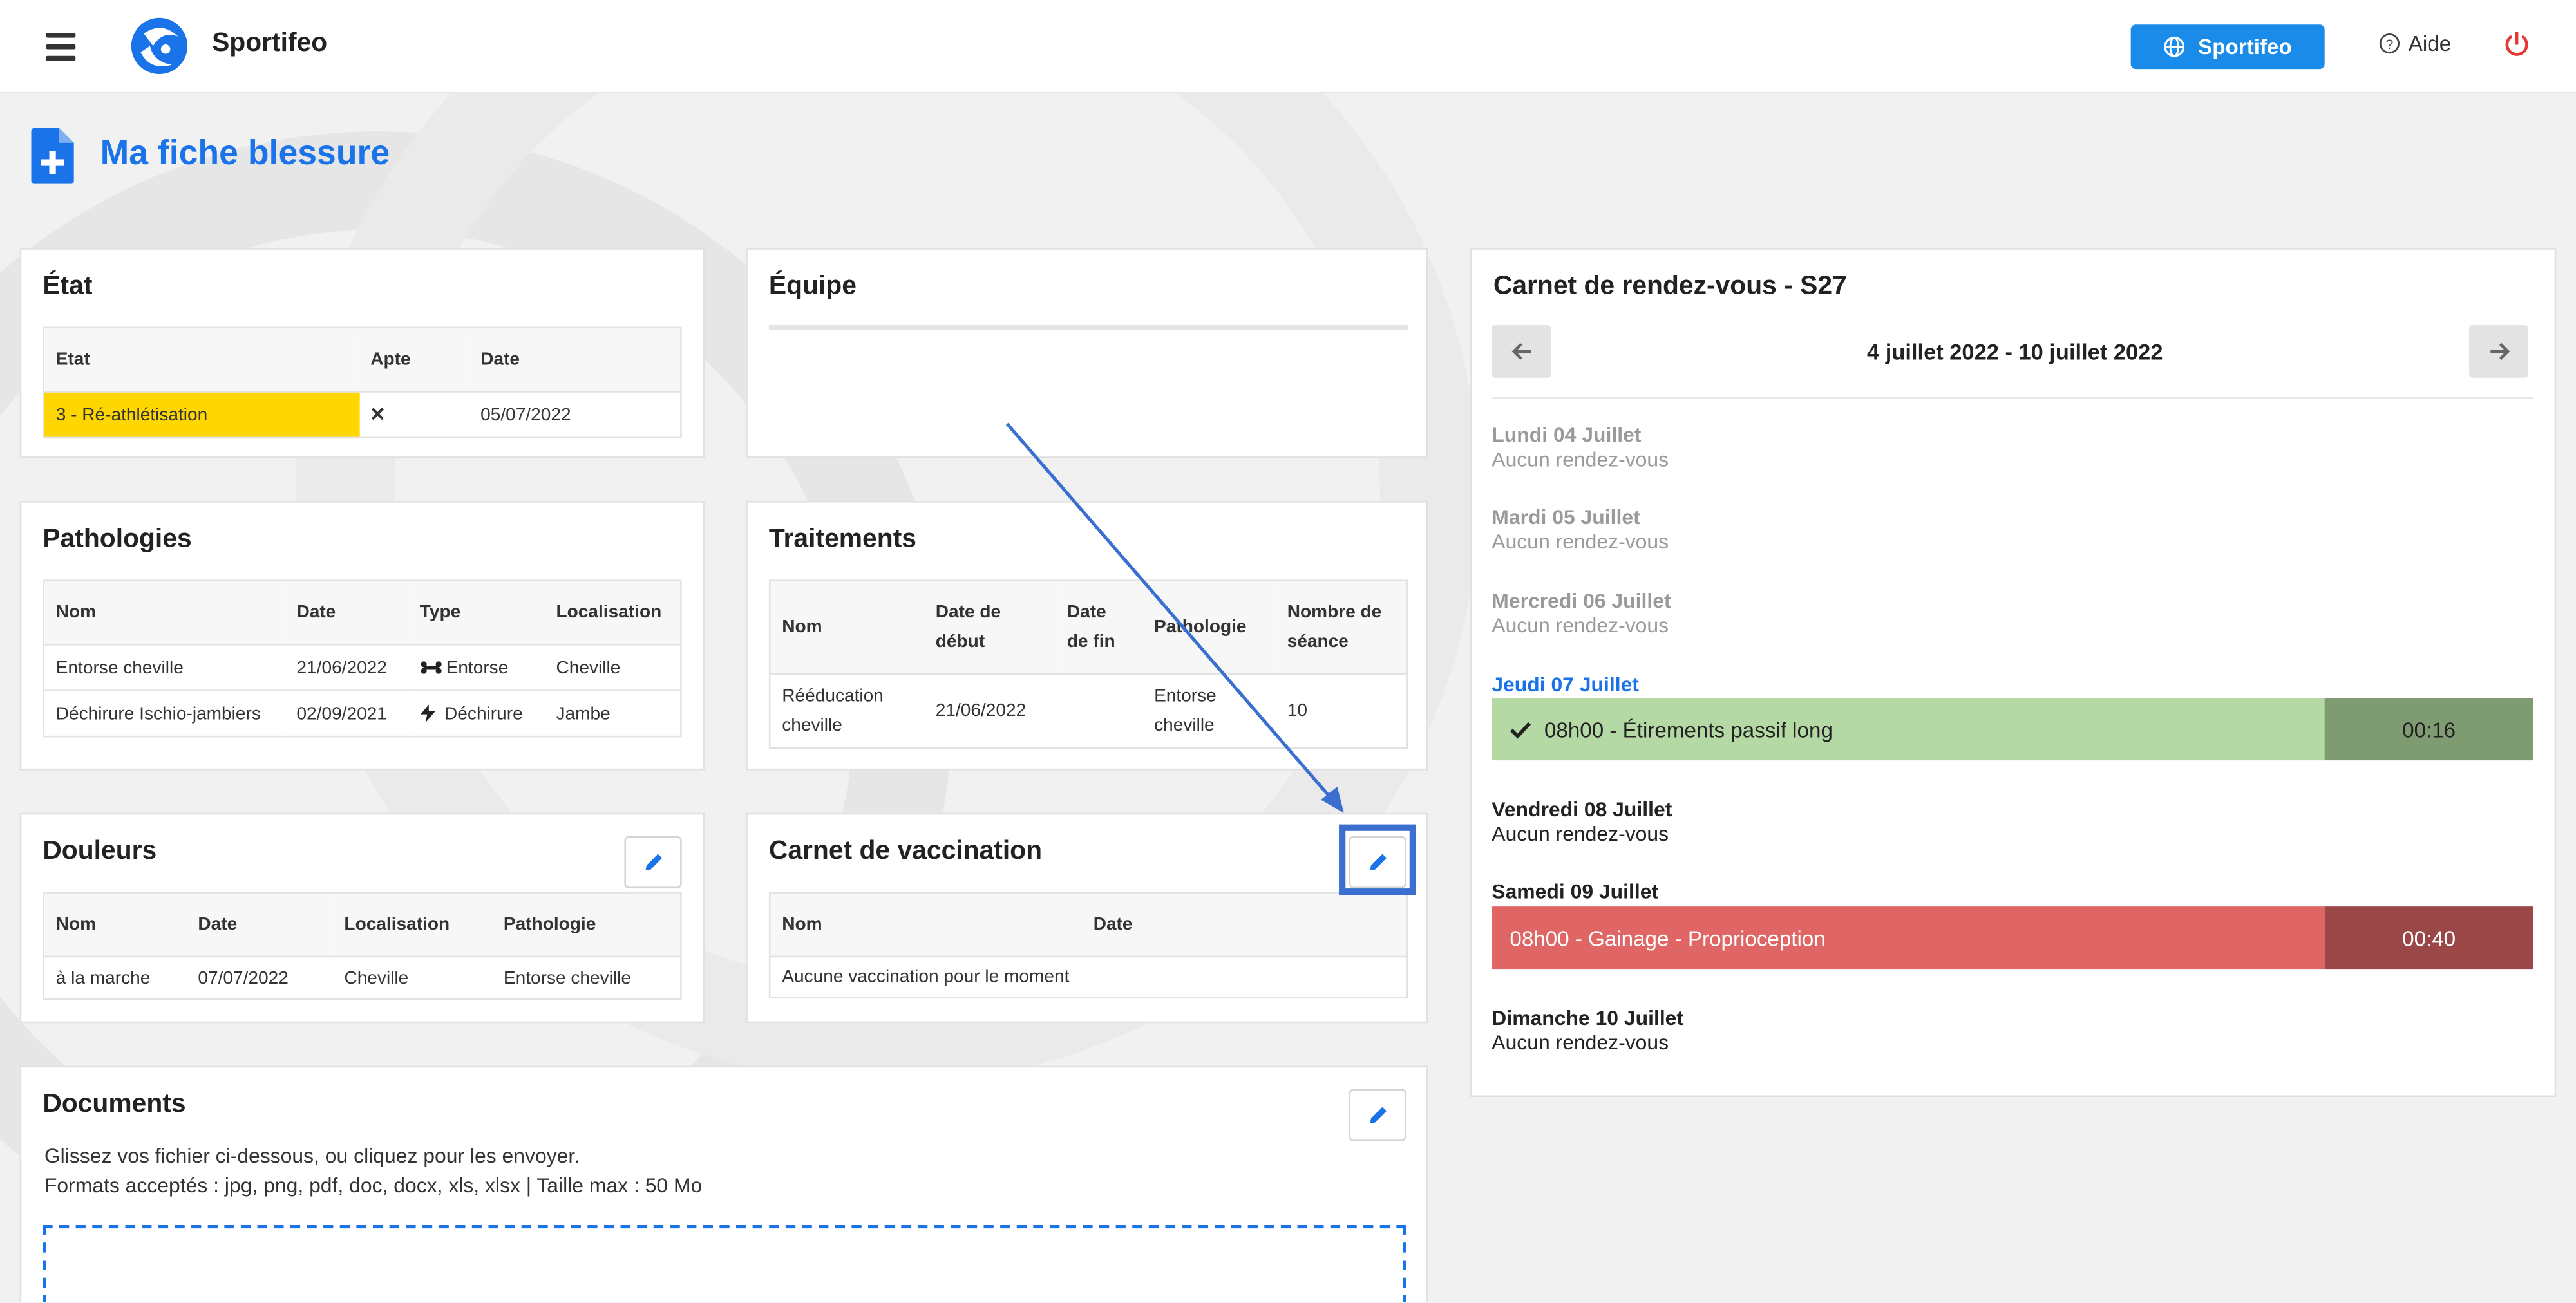 This screenshot has height=1303, width=2576. I want to click on pathology-location: Cheville, so click(612, 667).